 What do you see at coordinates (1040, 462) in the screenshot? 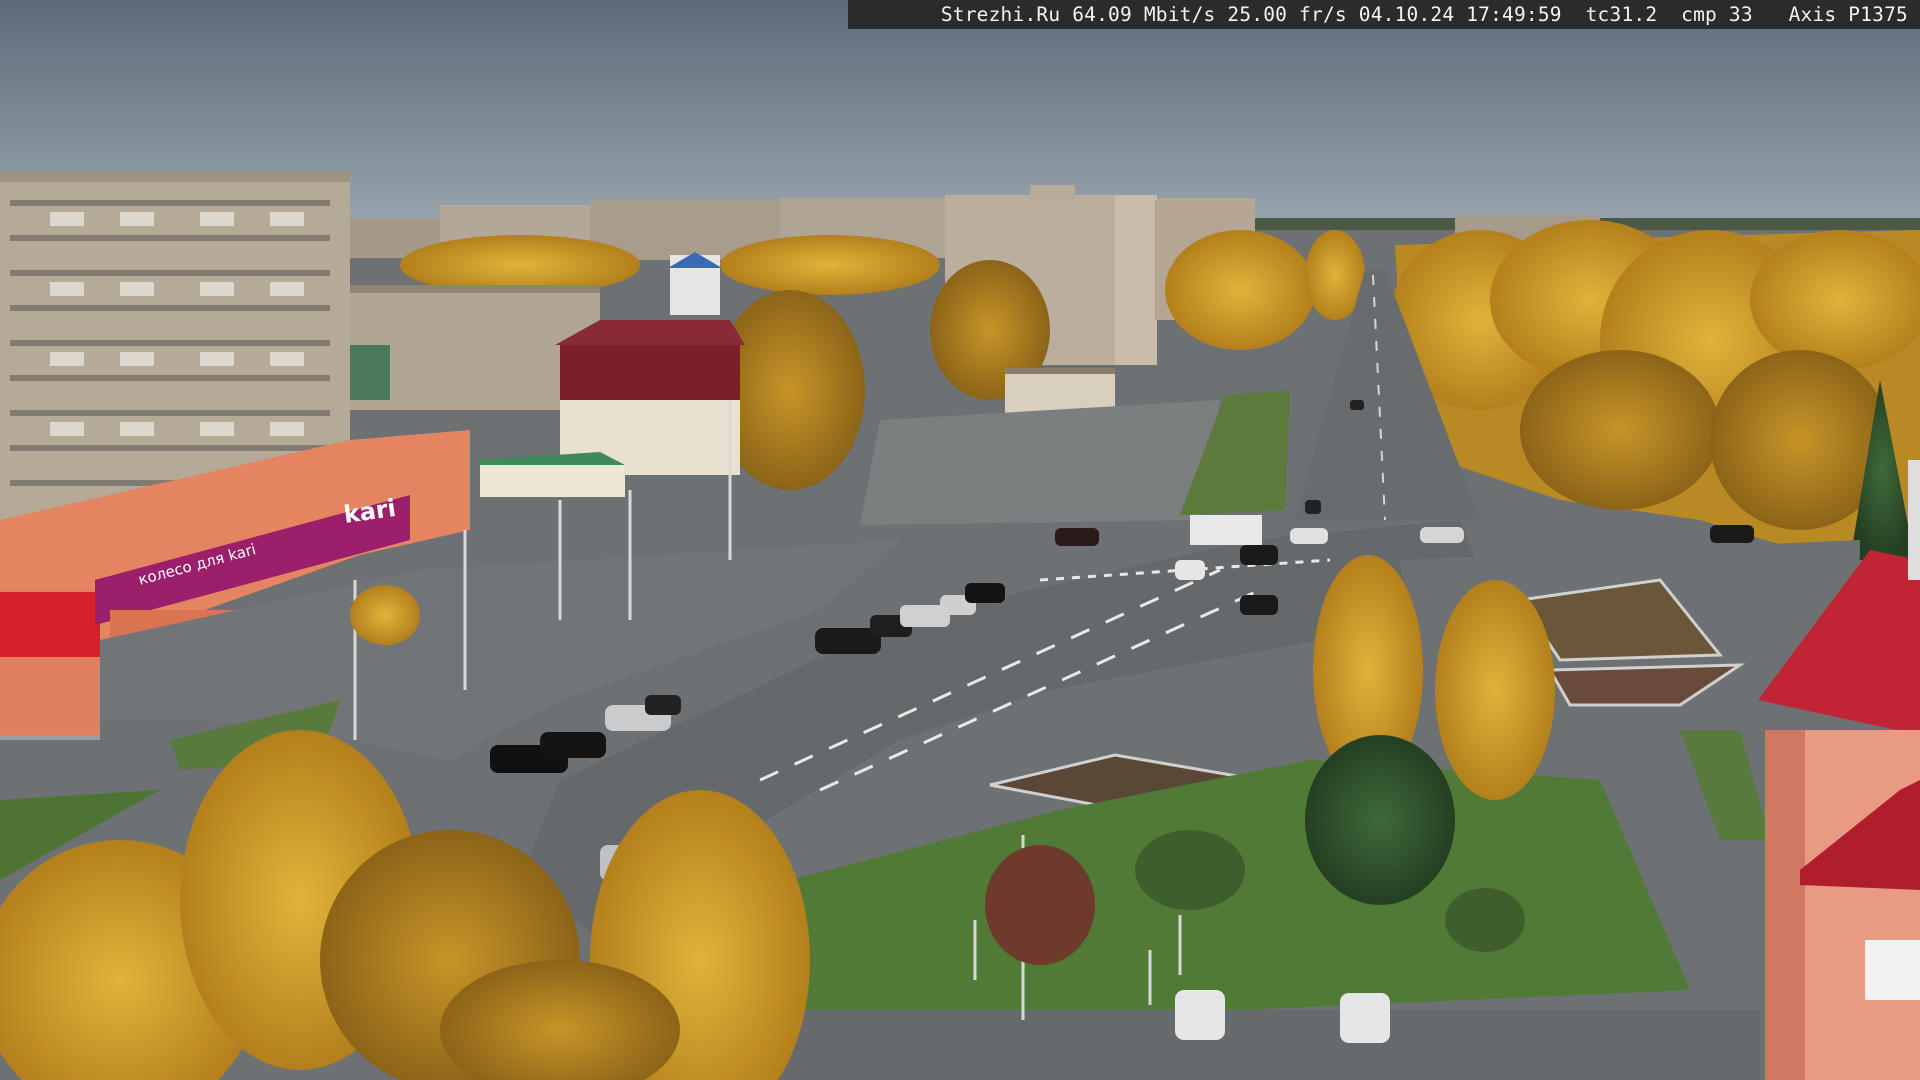
I see `central-plaza` at bounding box center [1040, 462].